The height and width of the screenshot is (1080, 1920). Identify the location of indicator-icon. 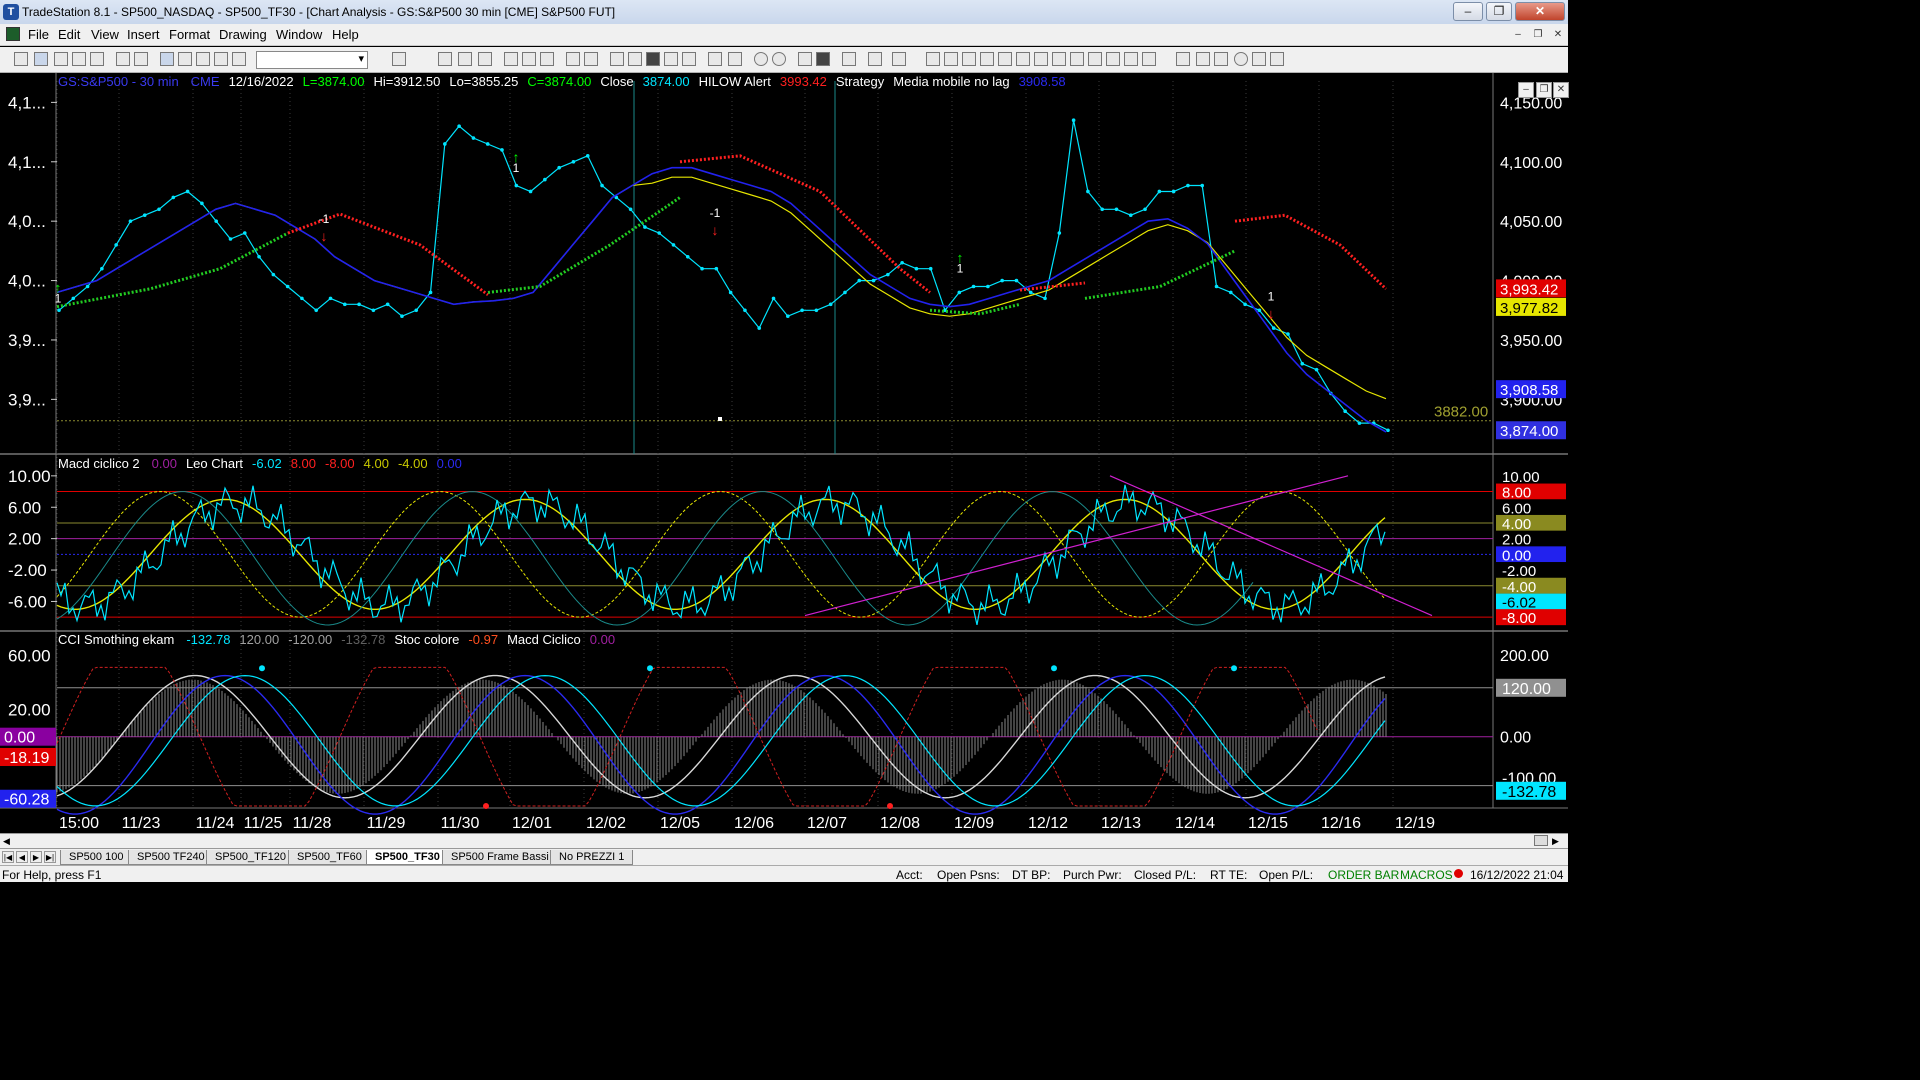
(875, 59).